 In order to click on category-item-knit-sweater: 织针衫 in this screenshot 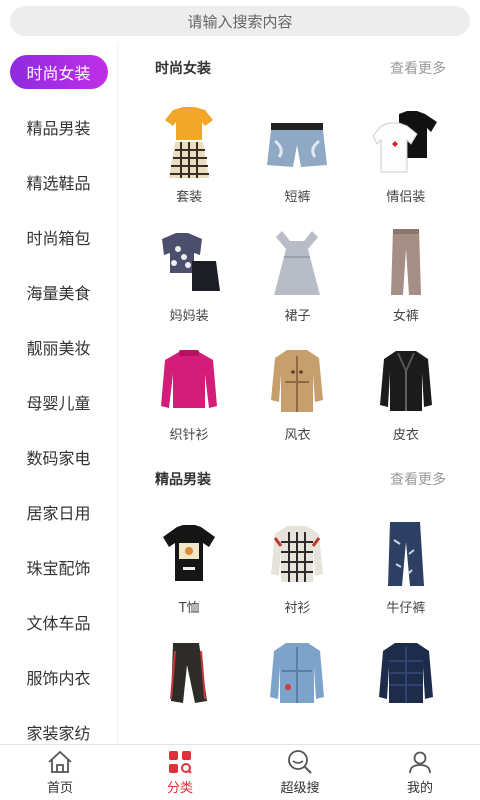, I will do `click(189, 389)`.